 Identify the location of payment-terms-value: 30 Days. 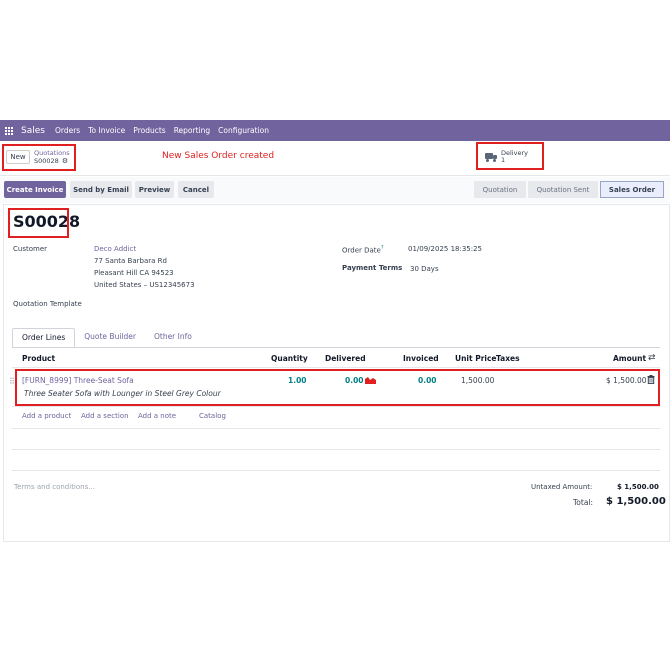
(424, 269).